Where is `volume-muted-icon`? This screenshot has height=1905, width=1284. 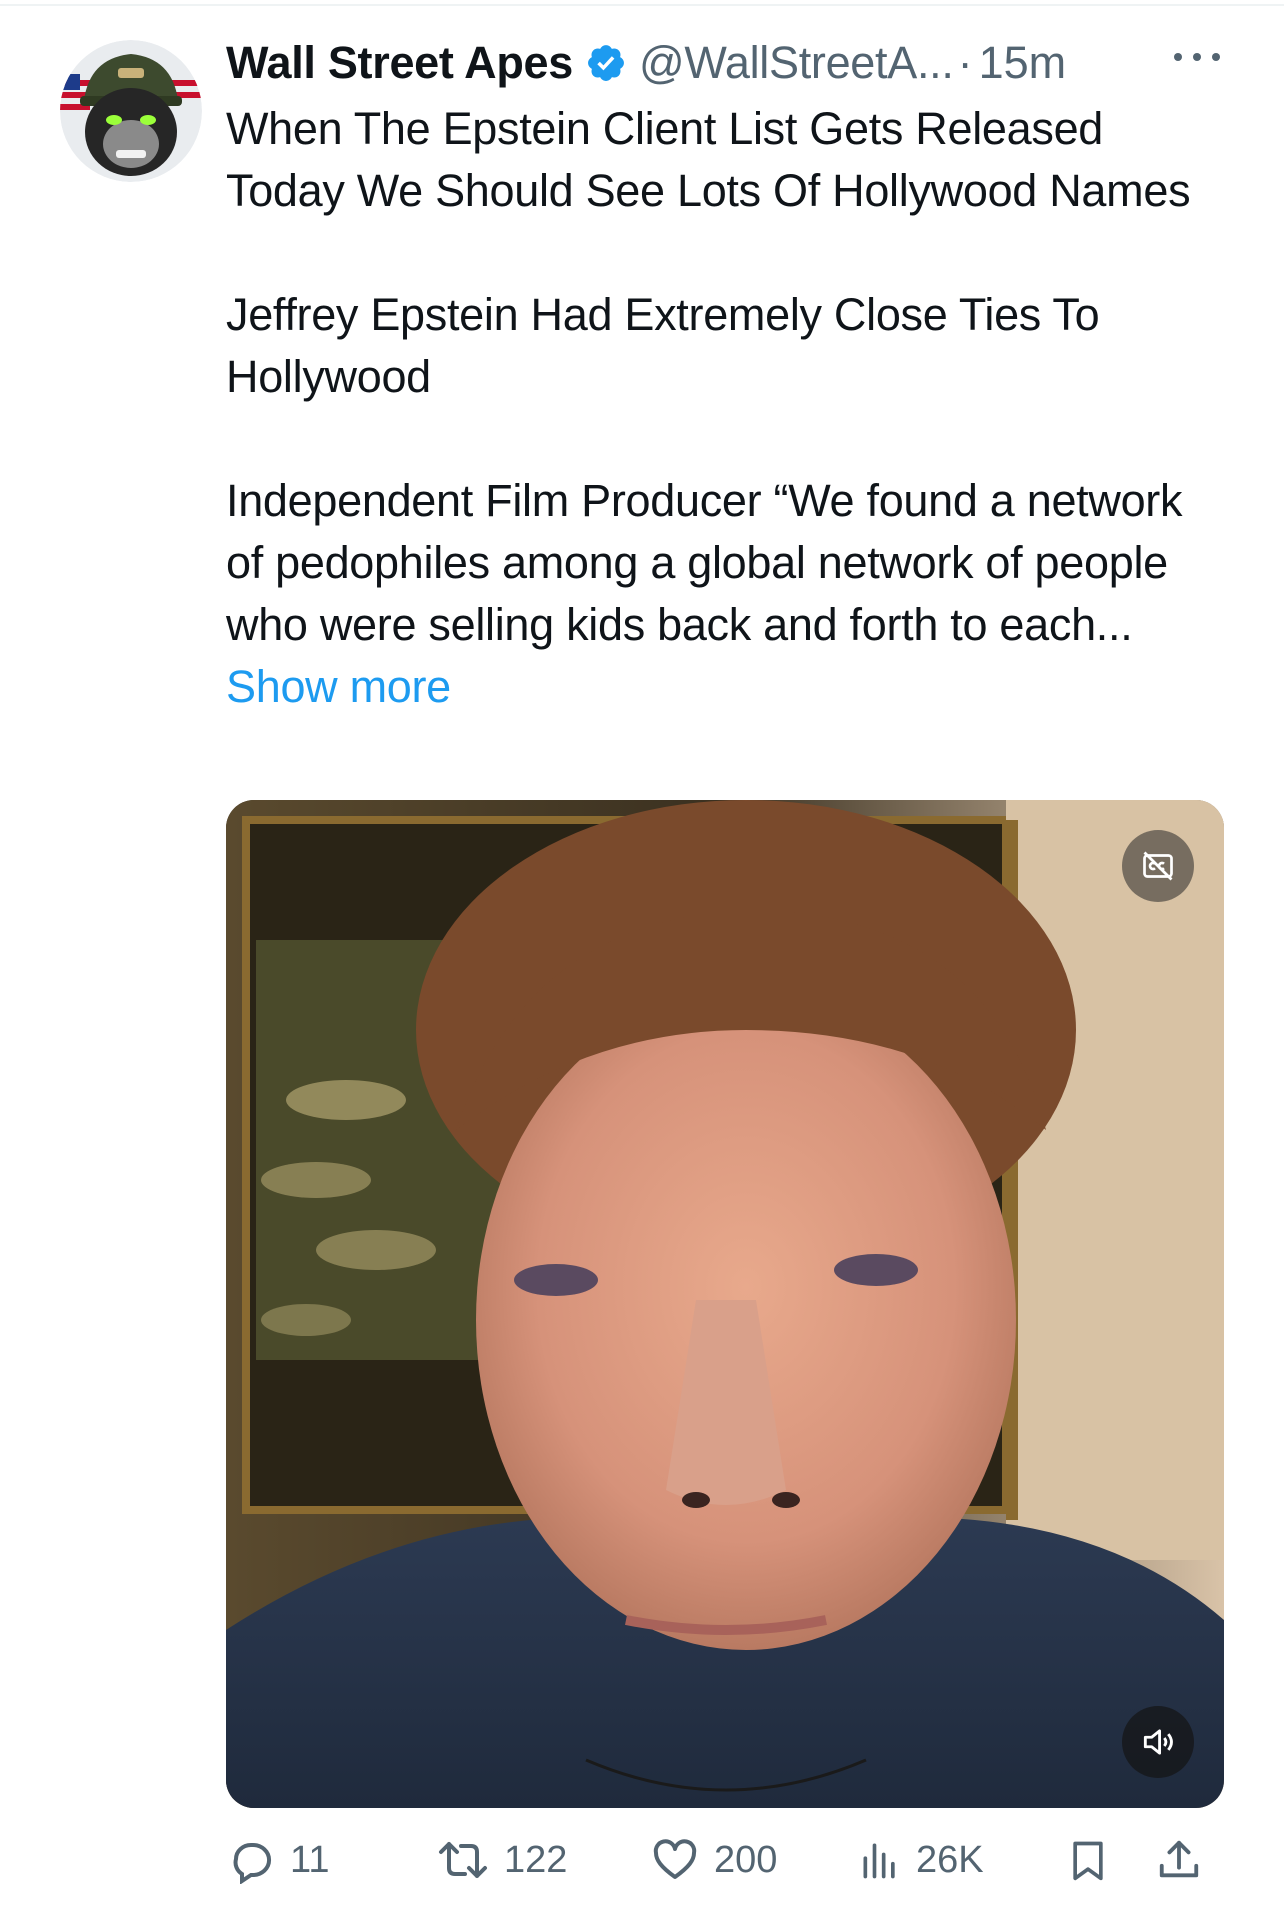
volume-muted-icon is located at coordinates (1158, 1742).